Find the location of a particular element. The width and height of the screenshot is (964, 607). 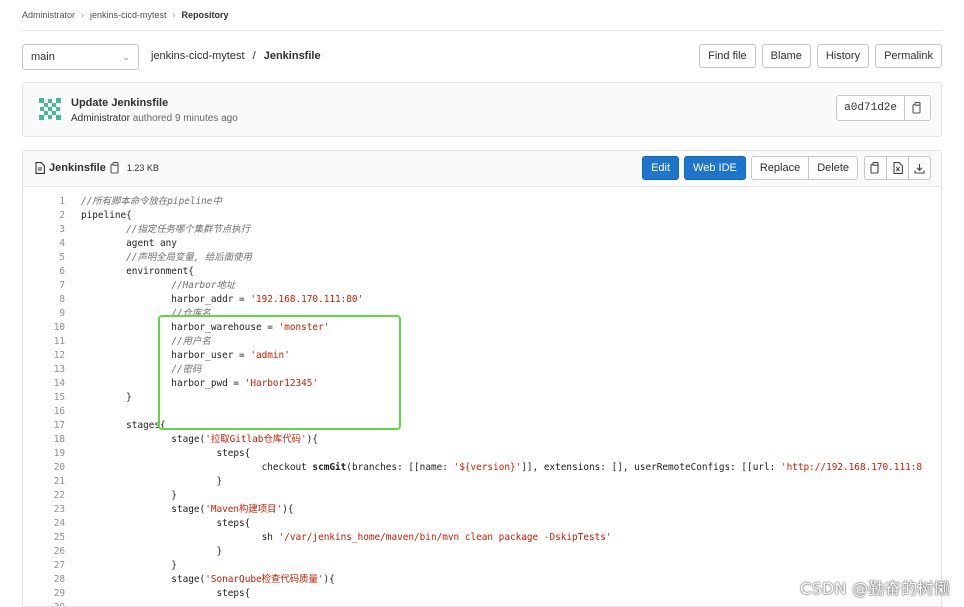

line-content: stages{ is located at coordinates (115, 426).